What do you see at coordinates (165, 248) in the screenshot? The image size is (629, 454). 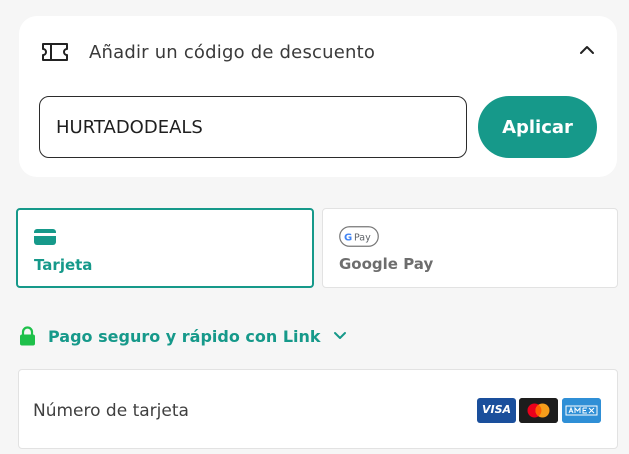 I see `tab-card: Tarjeta` at bounding box center [165, 248].